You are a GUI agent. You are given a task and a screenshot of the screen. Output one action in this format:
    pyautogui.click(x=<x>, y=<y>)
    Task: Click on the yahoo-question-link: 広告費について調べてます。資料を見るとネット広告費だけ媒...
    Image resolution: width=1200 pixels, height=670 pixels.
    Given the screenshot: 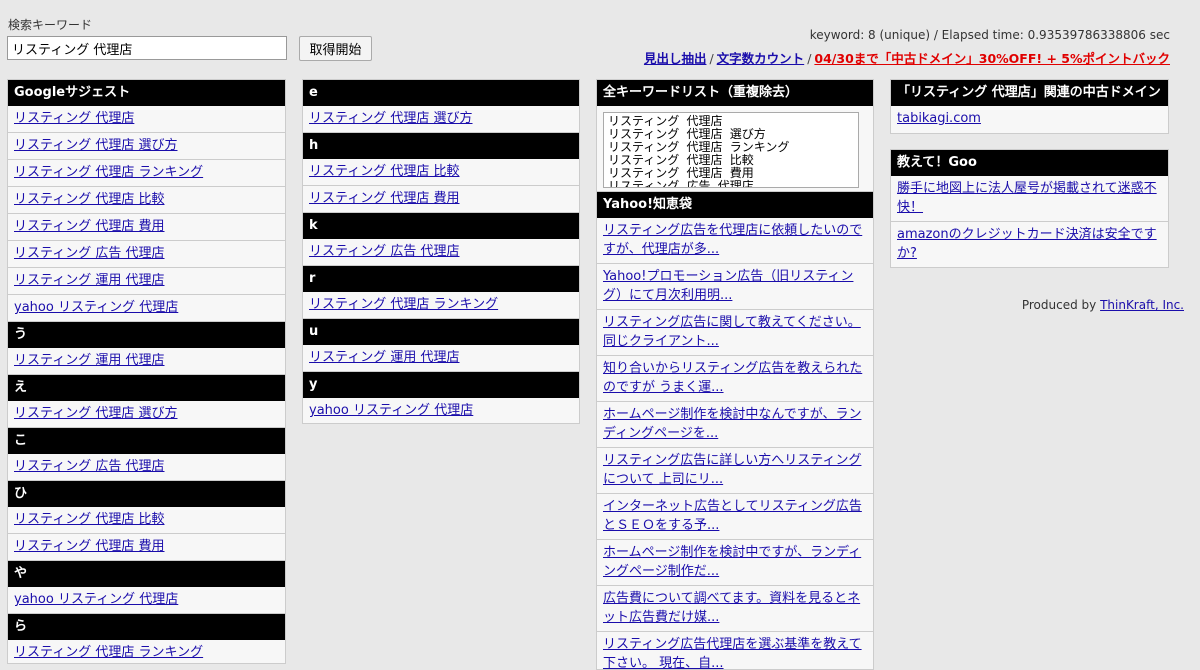 What is the action you would take?
    pyautogui.click(x=731, y=608)
    